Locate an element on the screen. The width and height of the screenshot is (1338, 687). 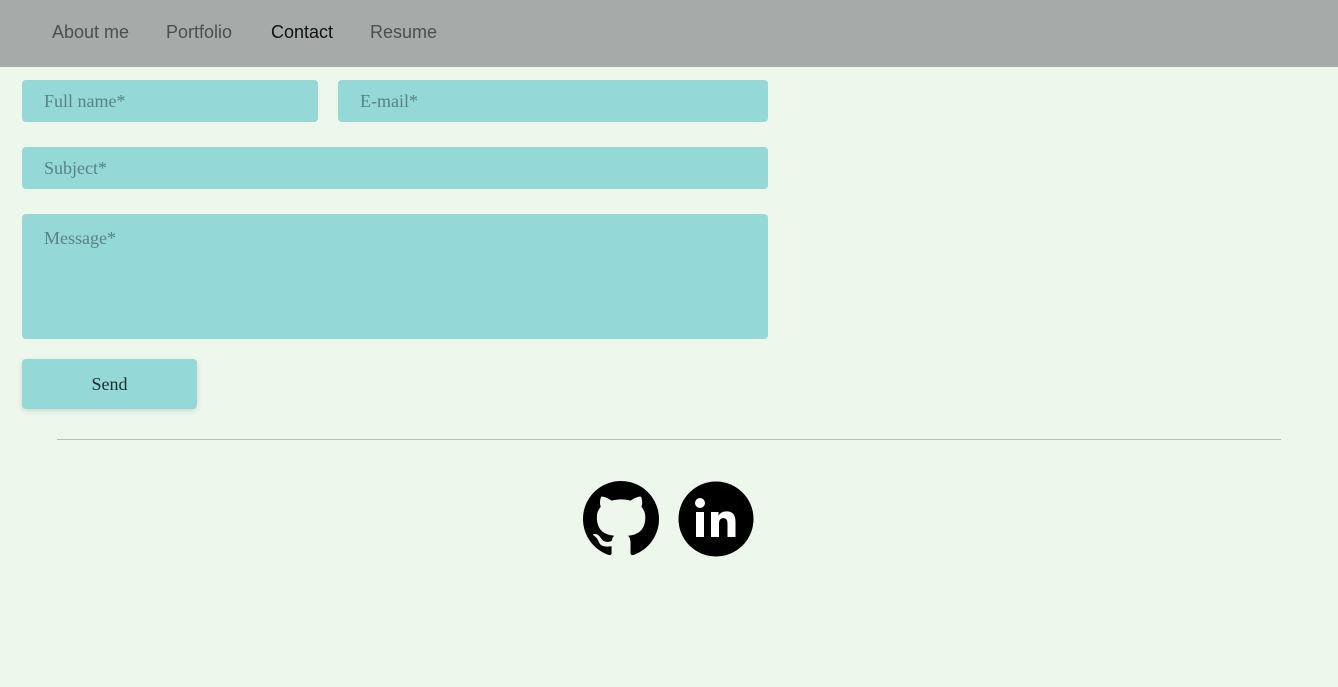
email-input is located at coordinates (553, 101).